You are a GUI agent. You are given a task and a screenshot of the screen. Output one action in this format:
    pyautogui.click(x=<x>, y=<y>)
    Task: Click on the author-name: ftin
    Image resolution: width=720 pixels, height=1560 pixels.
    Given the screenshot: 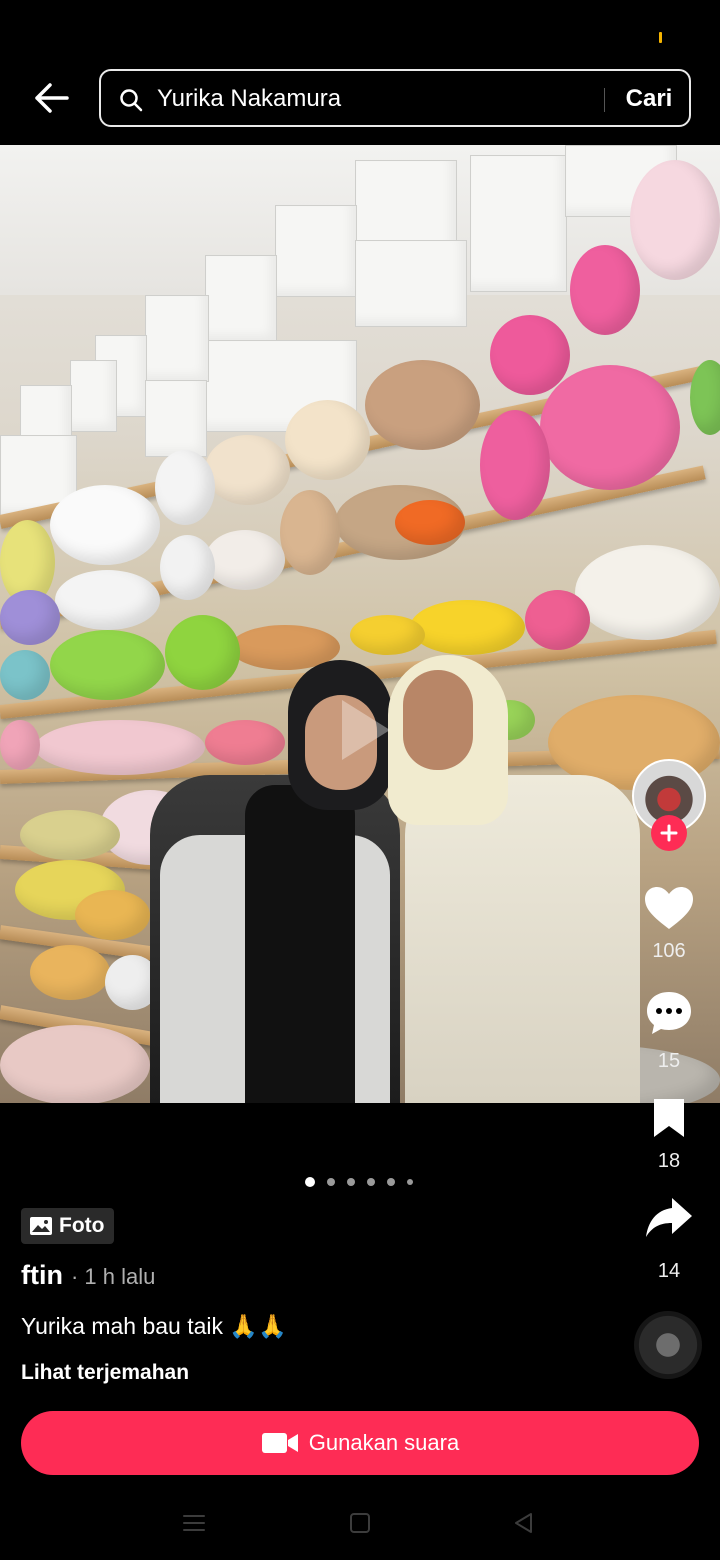 What is the action you would take?
    pyautogui.click(x=42, y=1275)
    